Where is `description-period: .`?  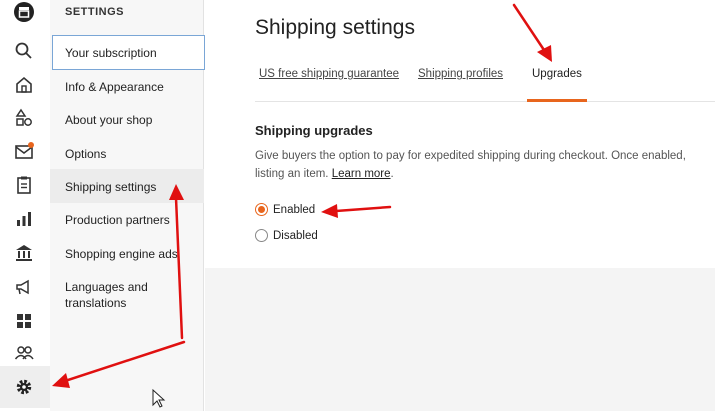
description-period: . is located at coordinates (392, 174).